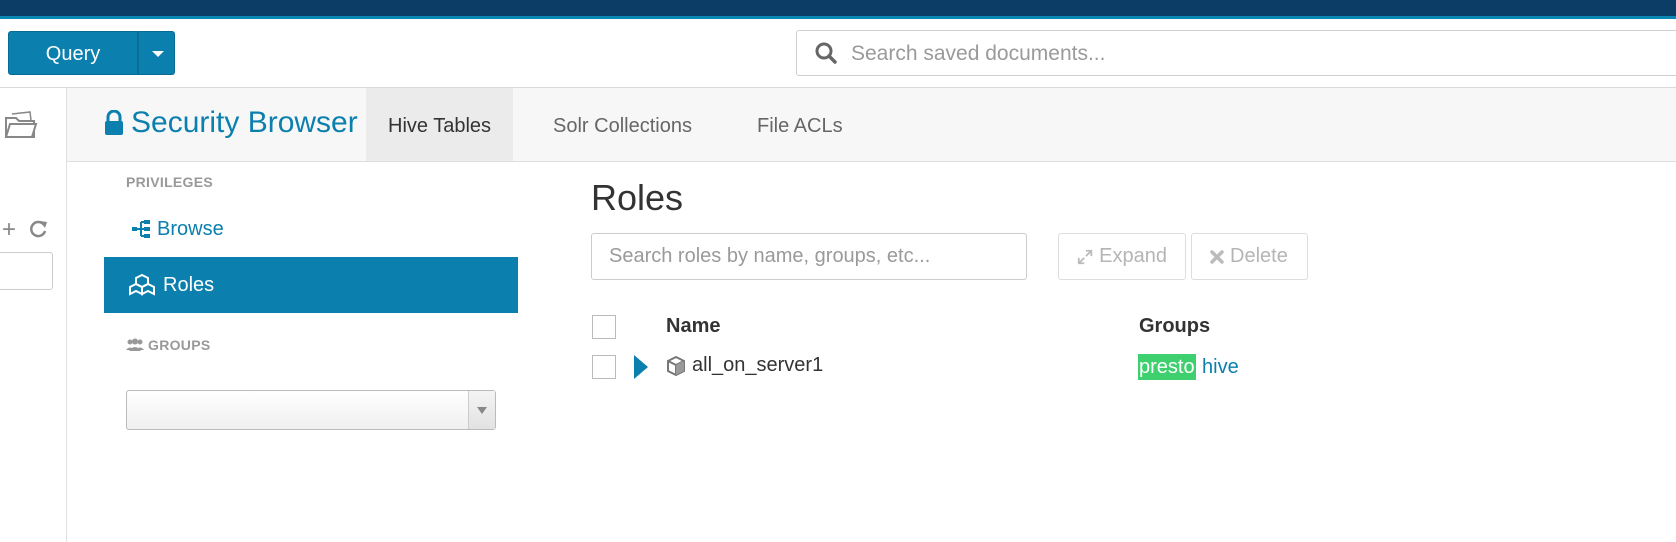  What do you see at coordinates (838, 9) in the screenshot?
I see `top-navbar` at bounding box center [838, 9].